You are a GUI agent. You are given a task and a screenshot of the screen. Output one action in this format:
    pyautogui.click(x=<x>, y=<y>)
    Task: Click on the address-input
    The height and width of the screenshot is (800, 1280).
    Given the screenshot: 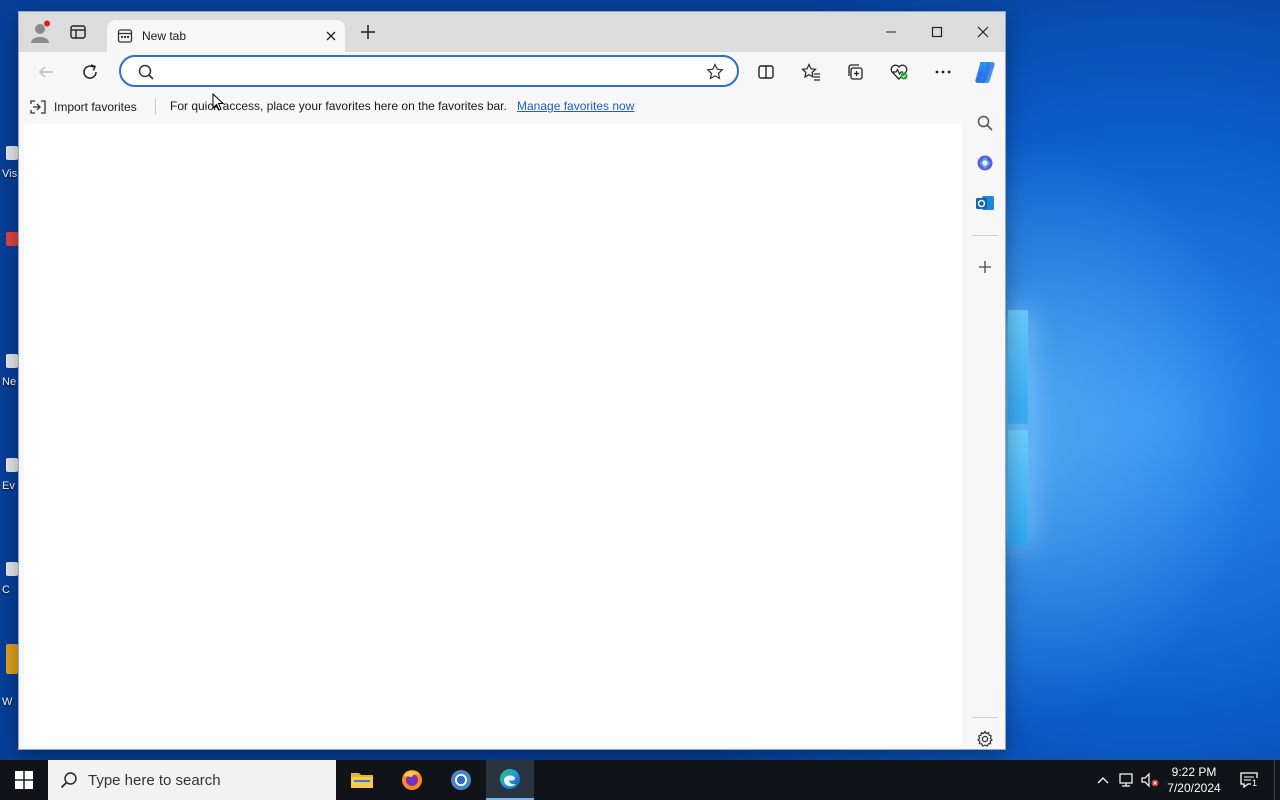 What is the action you would take?
    pyautogui.click(x=421, y=72)
    